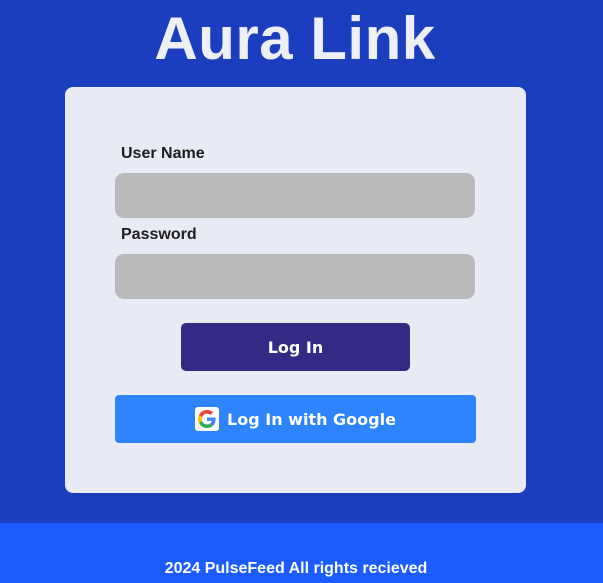 This screenshot has height=583, width=603. Describe the element at coordinates (301, 553) in the screenshot. I see `footer: 2024 PulseFeed All rights recieved` at that location.